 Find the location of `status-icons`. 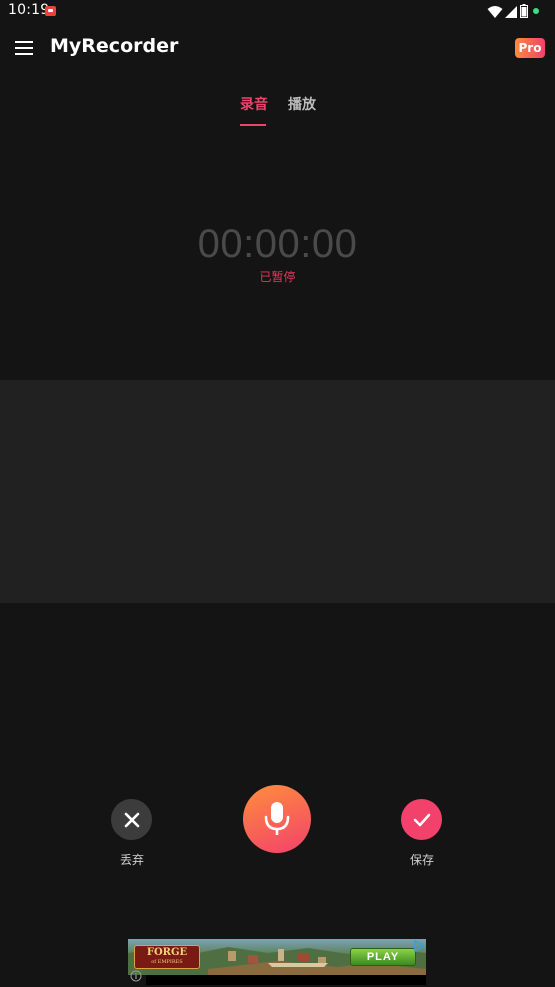

status-icons is located at coordinates (517, 12).